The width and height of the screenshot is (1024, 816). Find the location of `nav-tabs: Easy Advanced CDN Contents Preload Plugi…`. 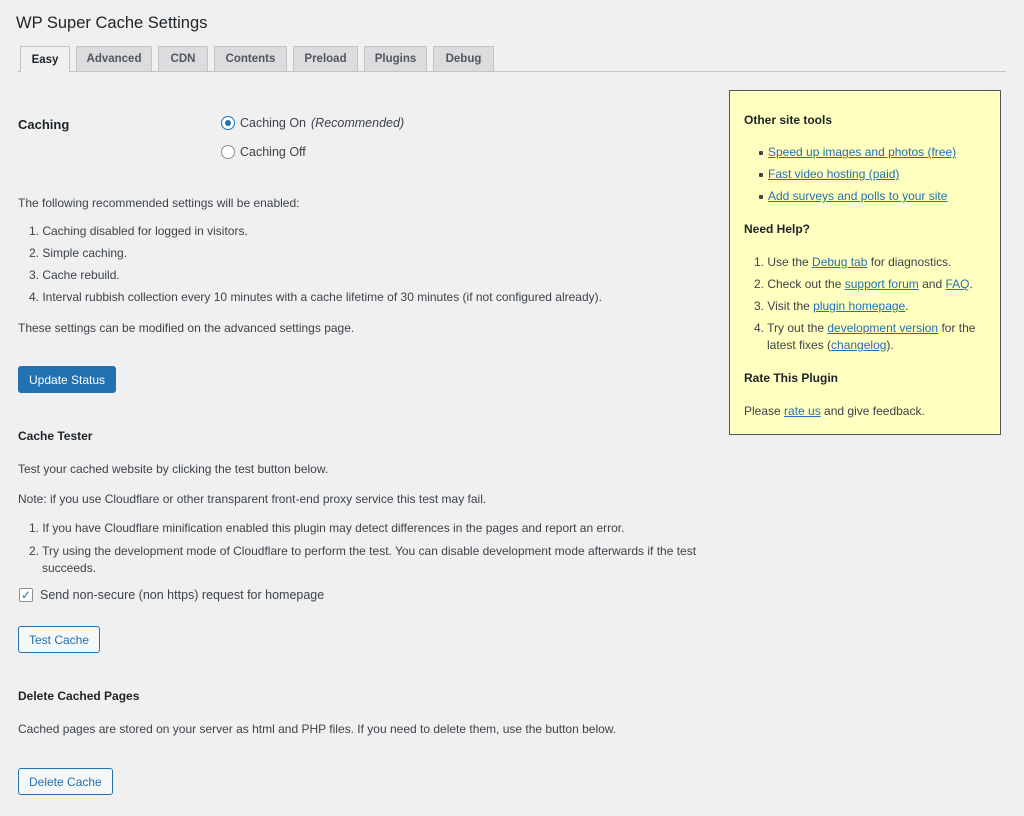

nav-tabs: Easy Advanced CDN Contents Preload Plugi… is located at coordinates (512, 59).